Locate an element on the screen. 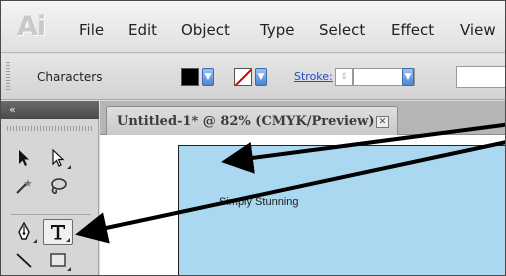  stroke-label: Stroke: is located at coordinates (313, 76).